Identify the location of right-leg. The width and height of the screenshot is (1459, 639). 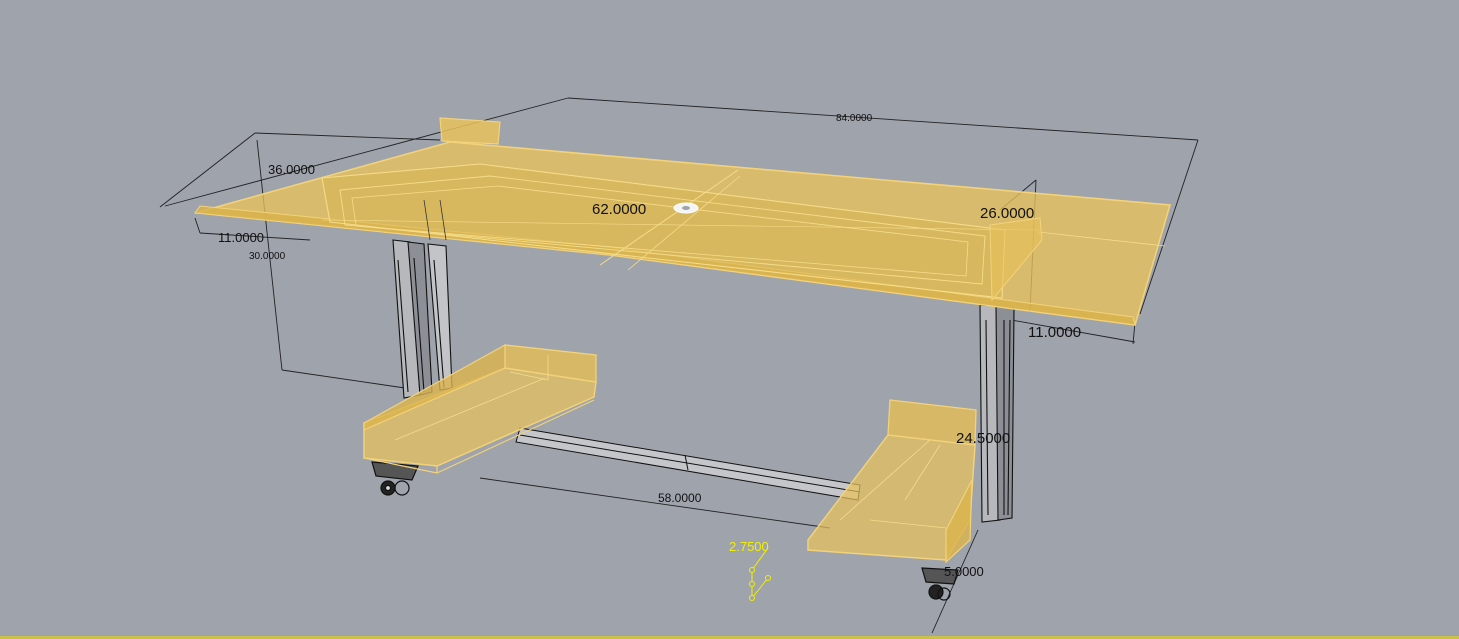
(997, 413).